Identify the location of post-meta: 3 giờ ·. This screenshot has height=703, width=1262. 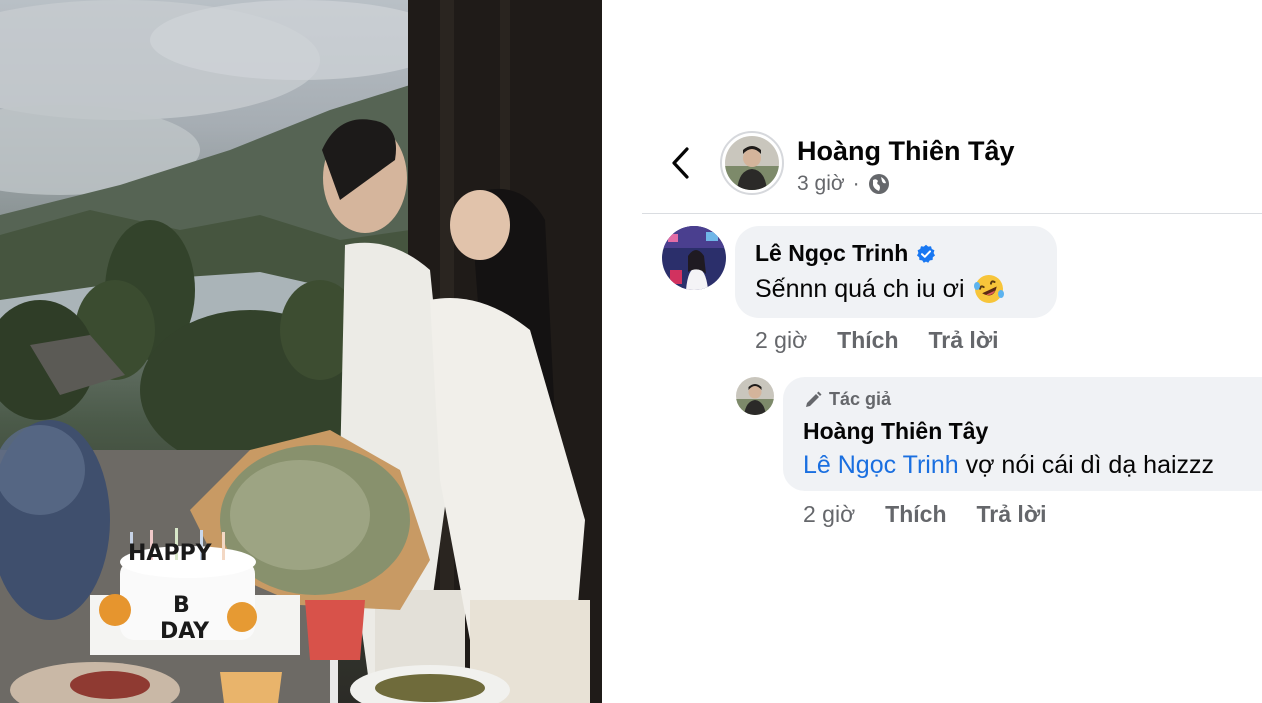
(843, 184).